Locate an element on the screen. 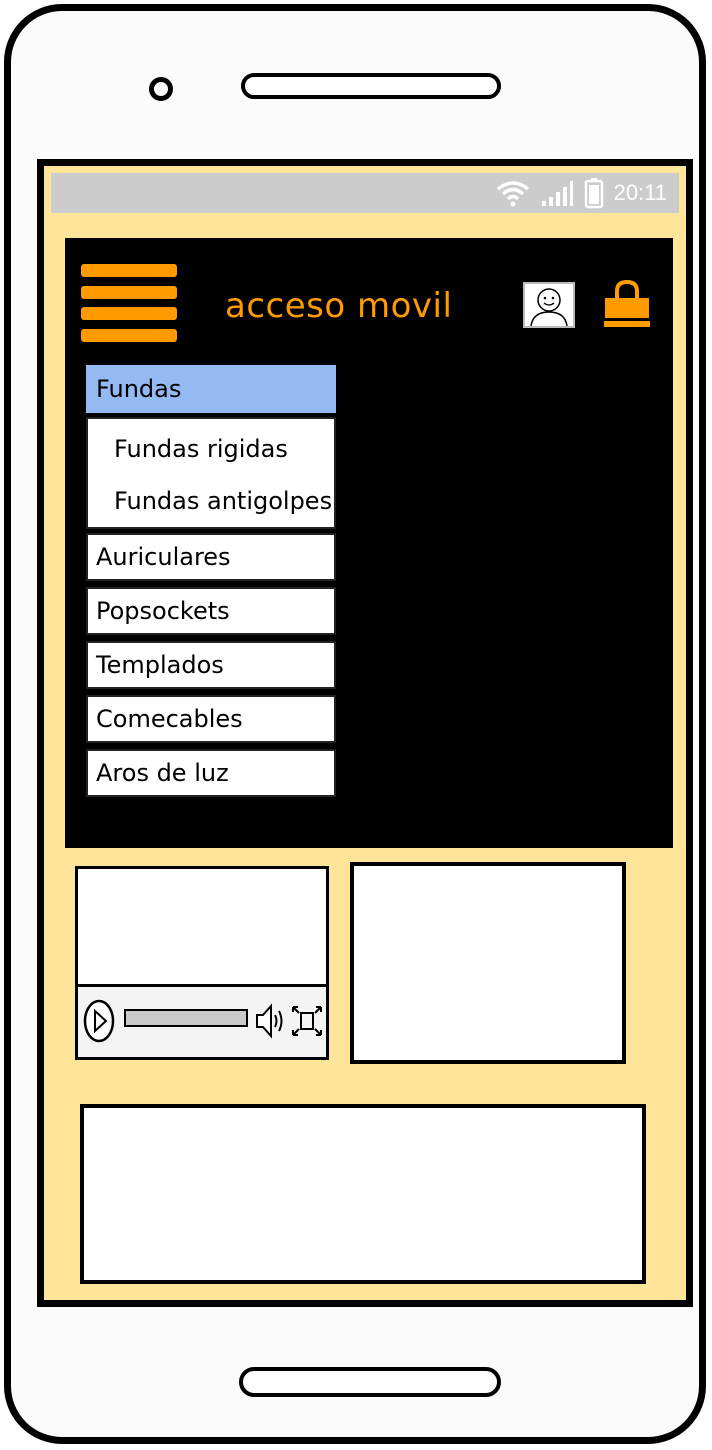 The image size is (712, 1450). video-progress-bar is located at coordinates (186, 1018).